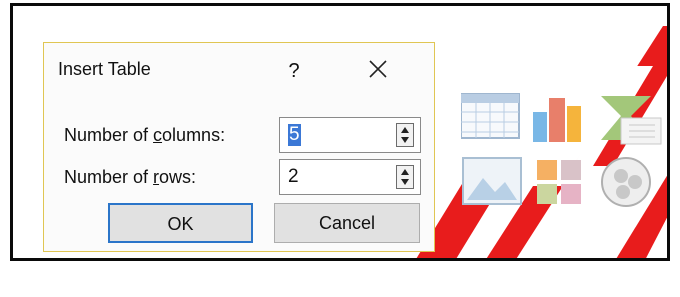 The image size is (680, 297). I want to click on columns-label: Number of columns:, so click(145, 135).